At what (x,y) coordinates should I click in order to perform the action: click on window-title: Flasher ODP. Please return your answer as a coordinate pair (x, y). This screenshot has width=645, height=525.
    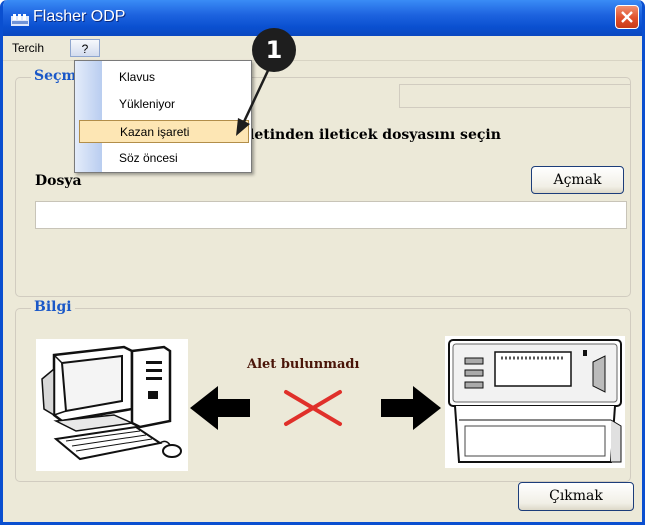
    Looking at the image, I should click on (79, 16).